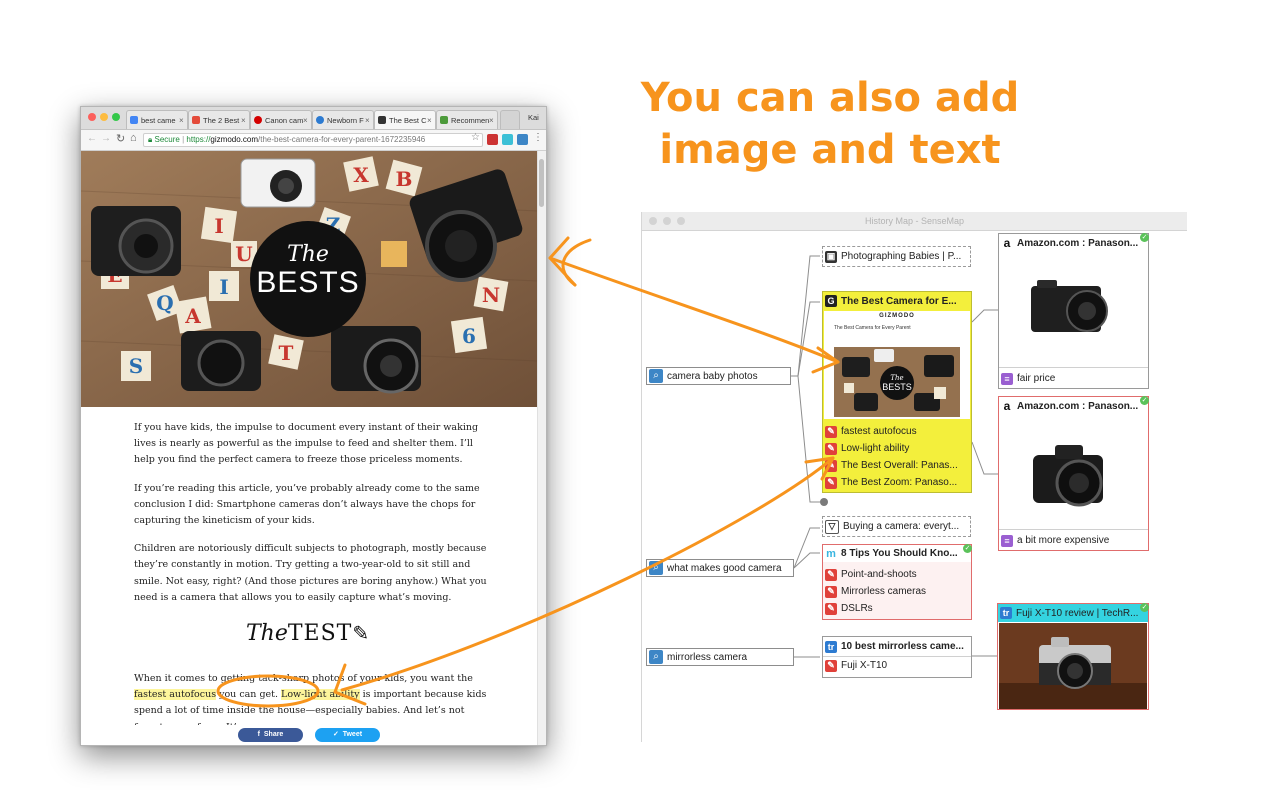 The height and width of the screenshot is (800, 1280). I want to click on highlight-circle, so click(268, 691).